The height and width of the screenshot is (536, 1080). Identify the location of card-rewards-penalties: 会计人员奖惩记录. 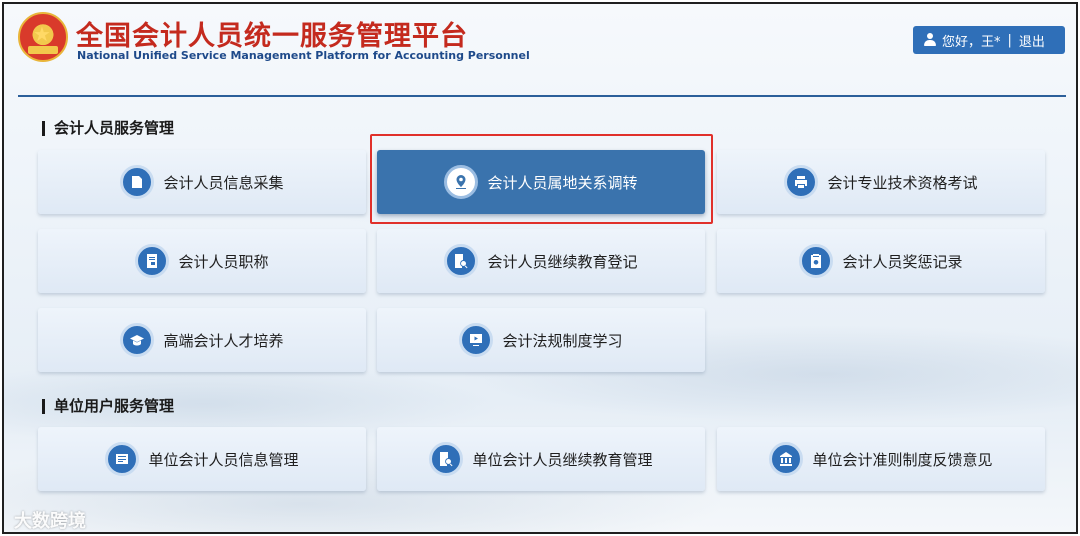
(881, 261).